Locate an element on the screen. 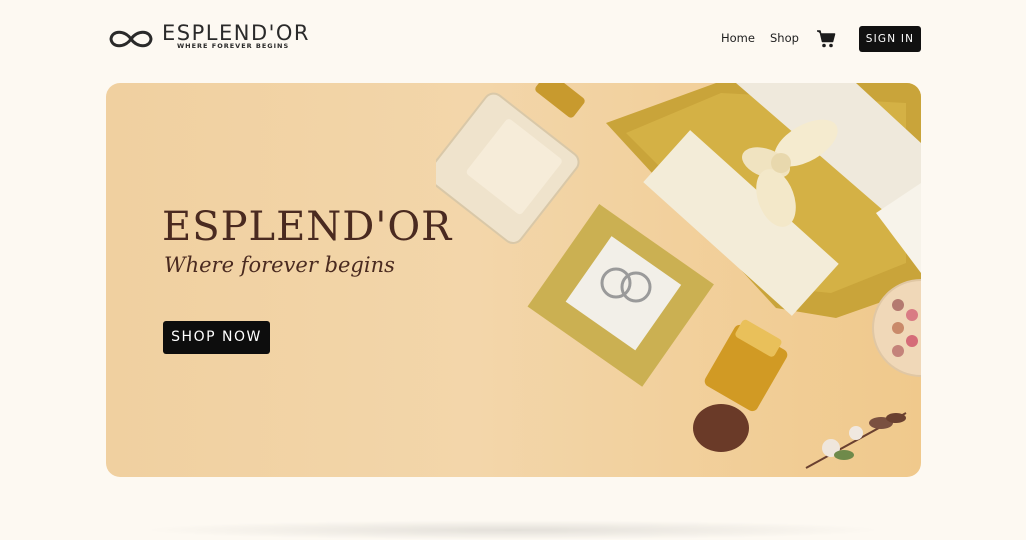  makeup-brush-graphic is located at coordinates (740, 385).